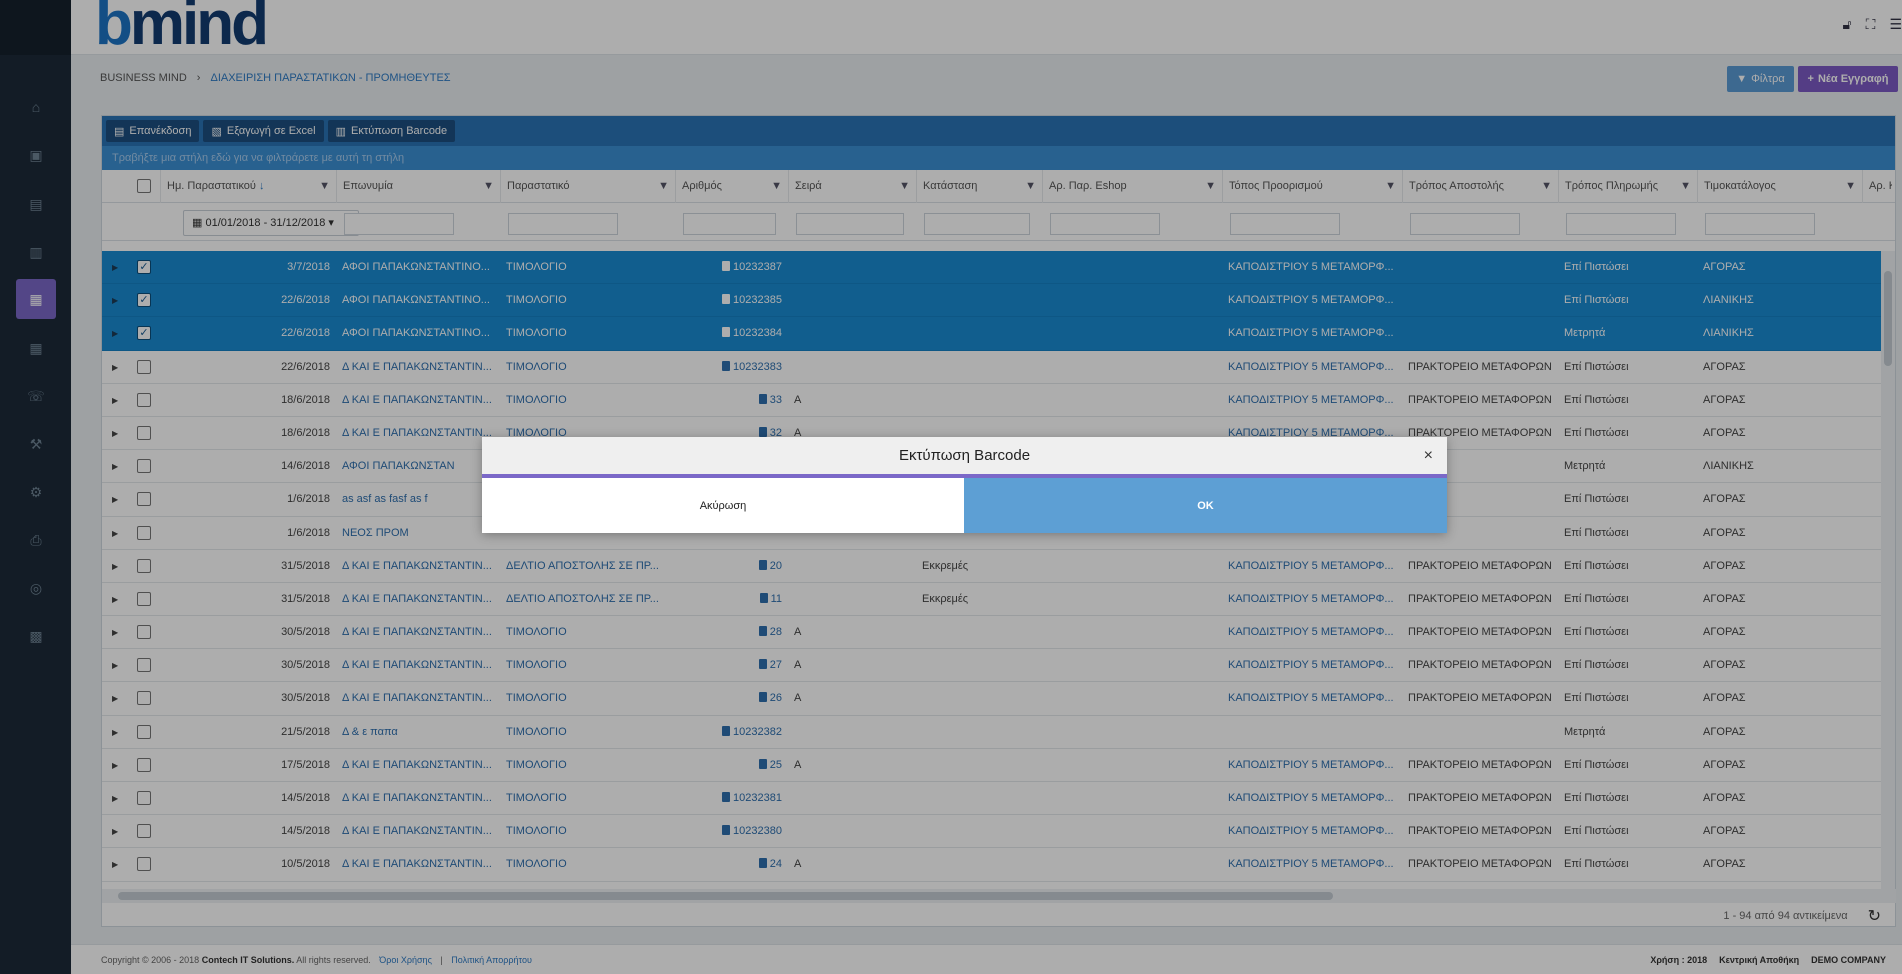  I want to click on cancel-button: Ακύρωση, so click(723, 505).